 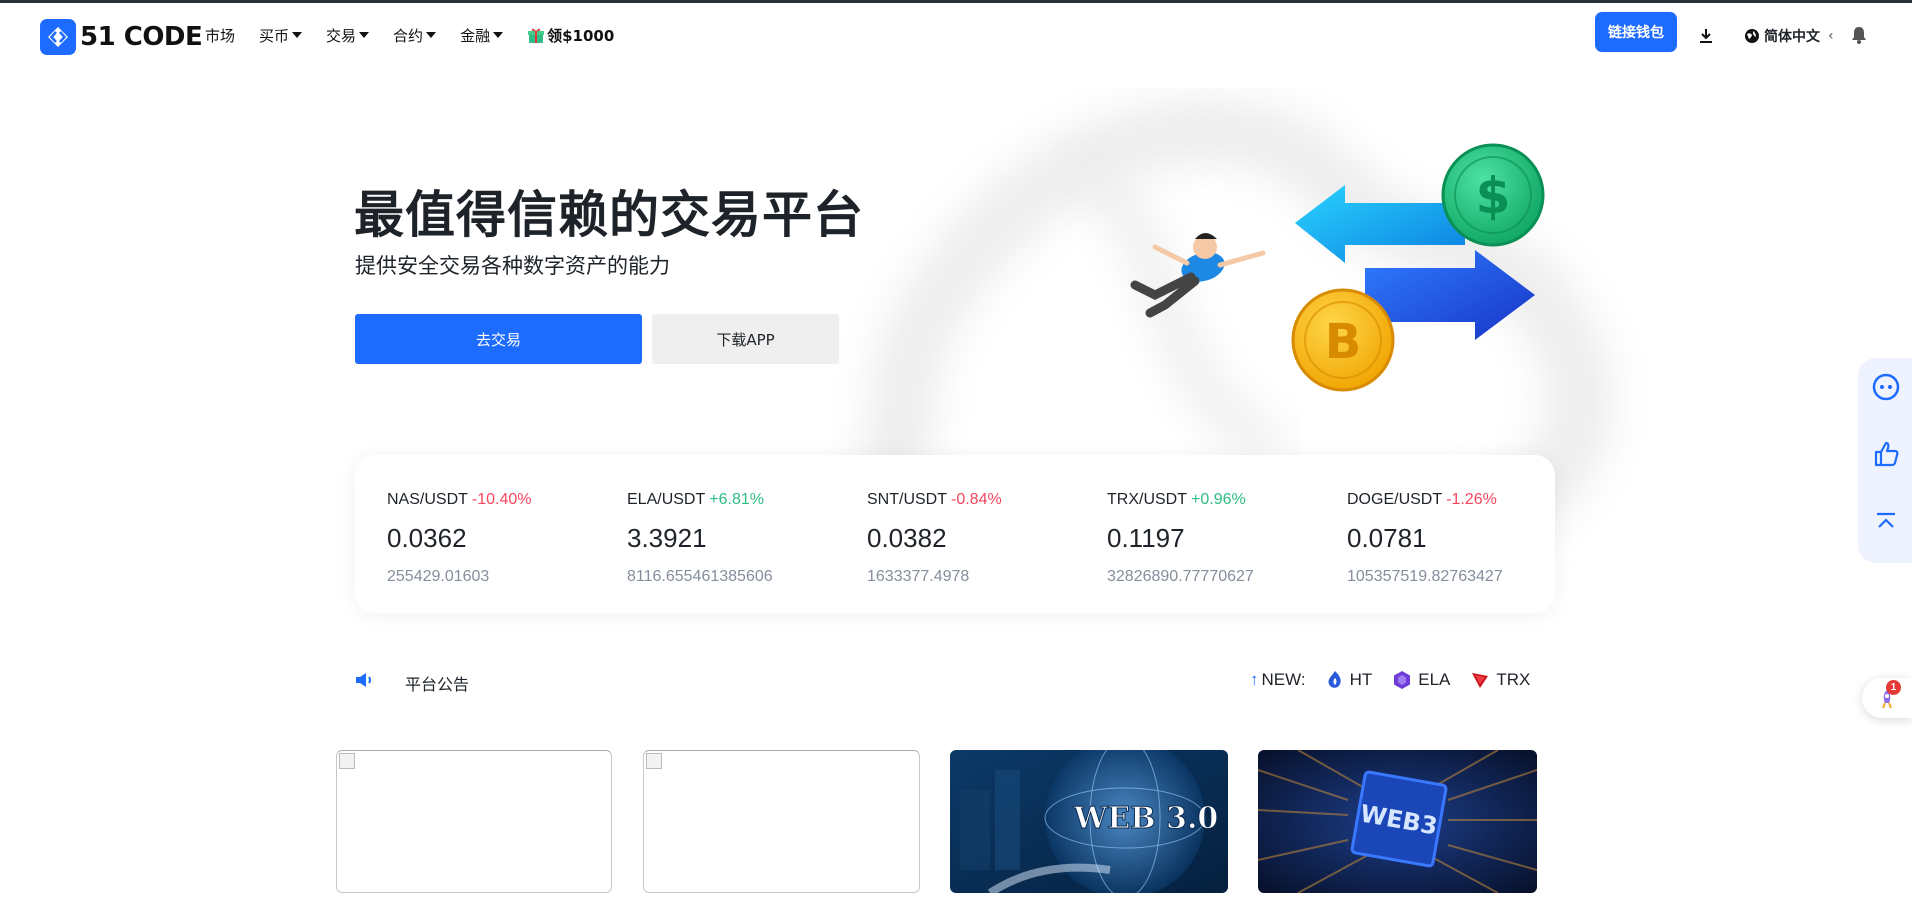 I want to click on globe-icon, so click(x=1752, y=36).